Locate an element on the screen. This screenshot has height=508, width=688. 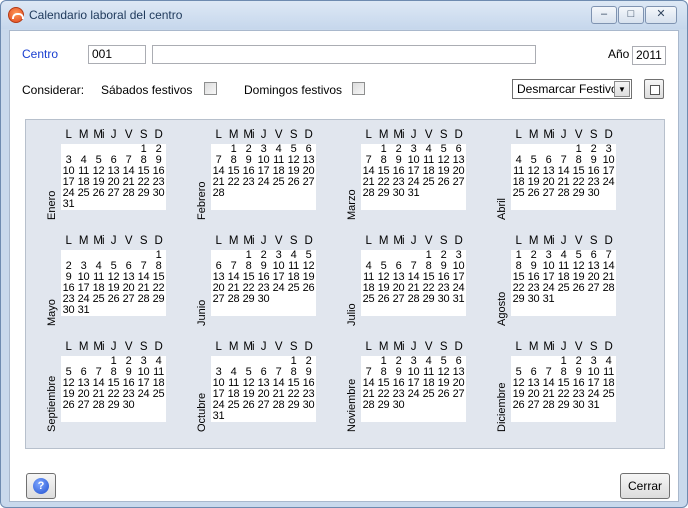
day-cell: 23 is located at coordinates (248, 182).